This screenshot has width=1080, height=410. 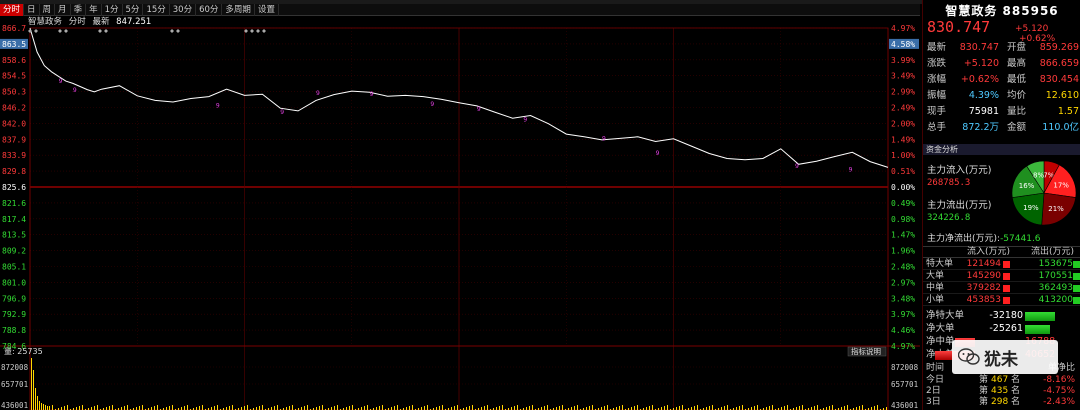 What do you see at coordinates (32, 9) in the screenshot?
I see `tab-1: 日` at bounding box center [32, 9].